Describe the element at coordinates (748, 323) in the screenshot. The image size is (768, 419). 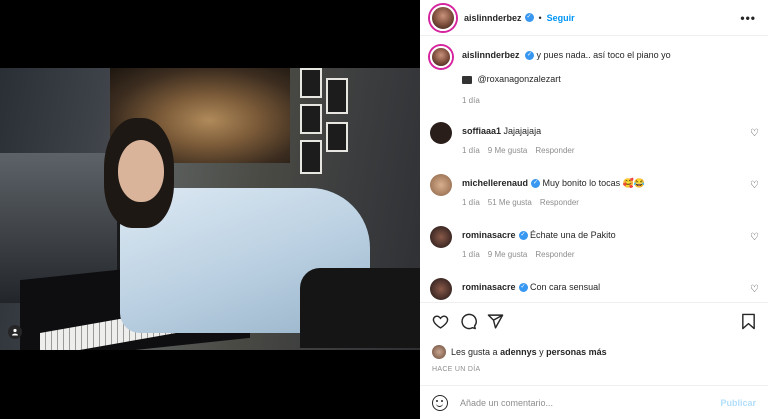
I see `save-bookmark-icon` at that location.